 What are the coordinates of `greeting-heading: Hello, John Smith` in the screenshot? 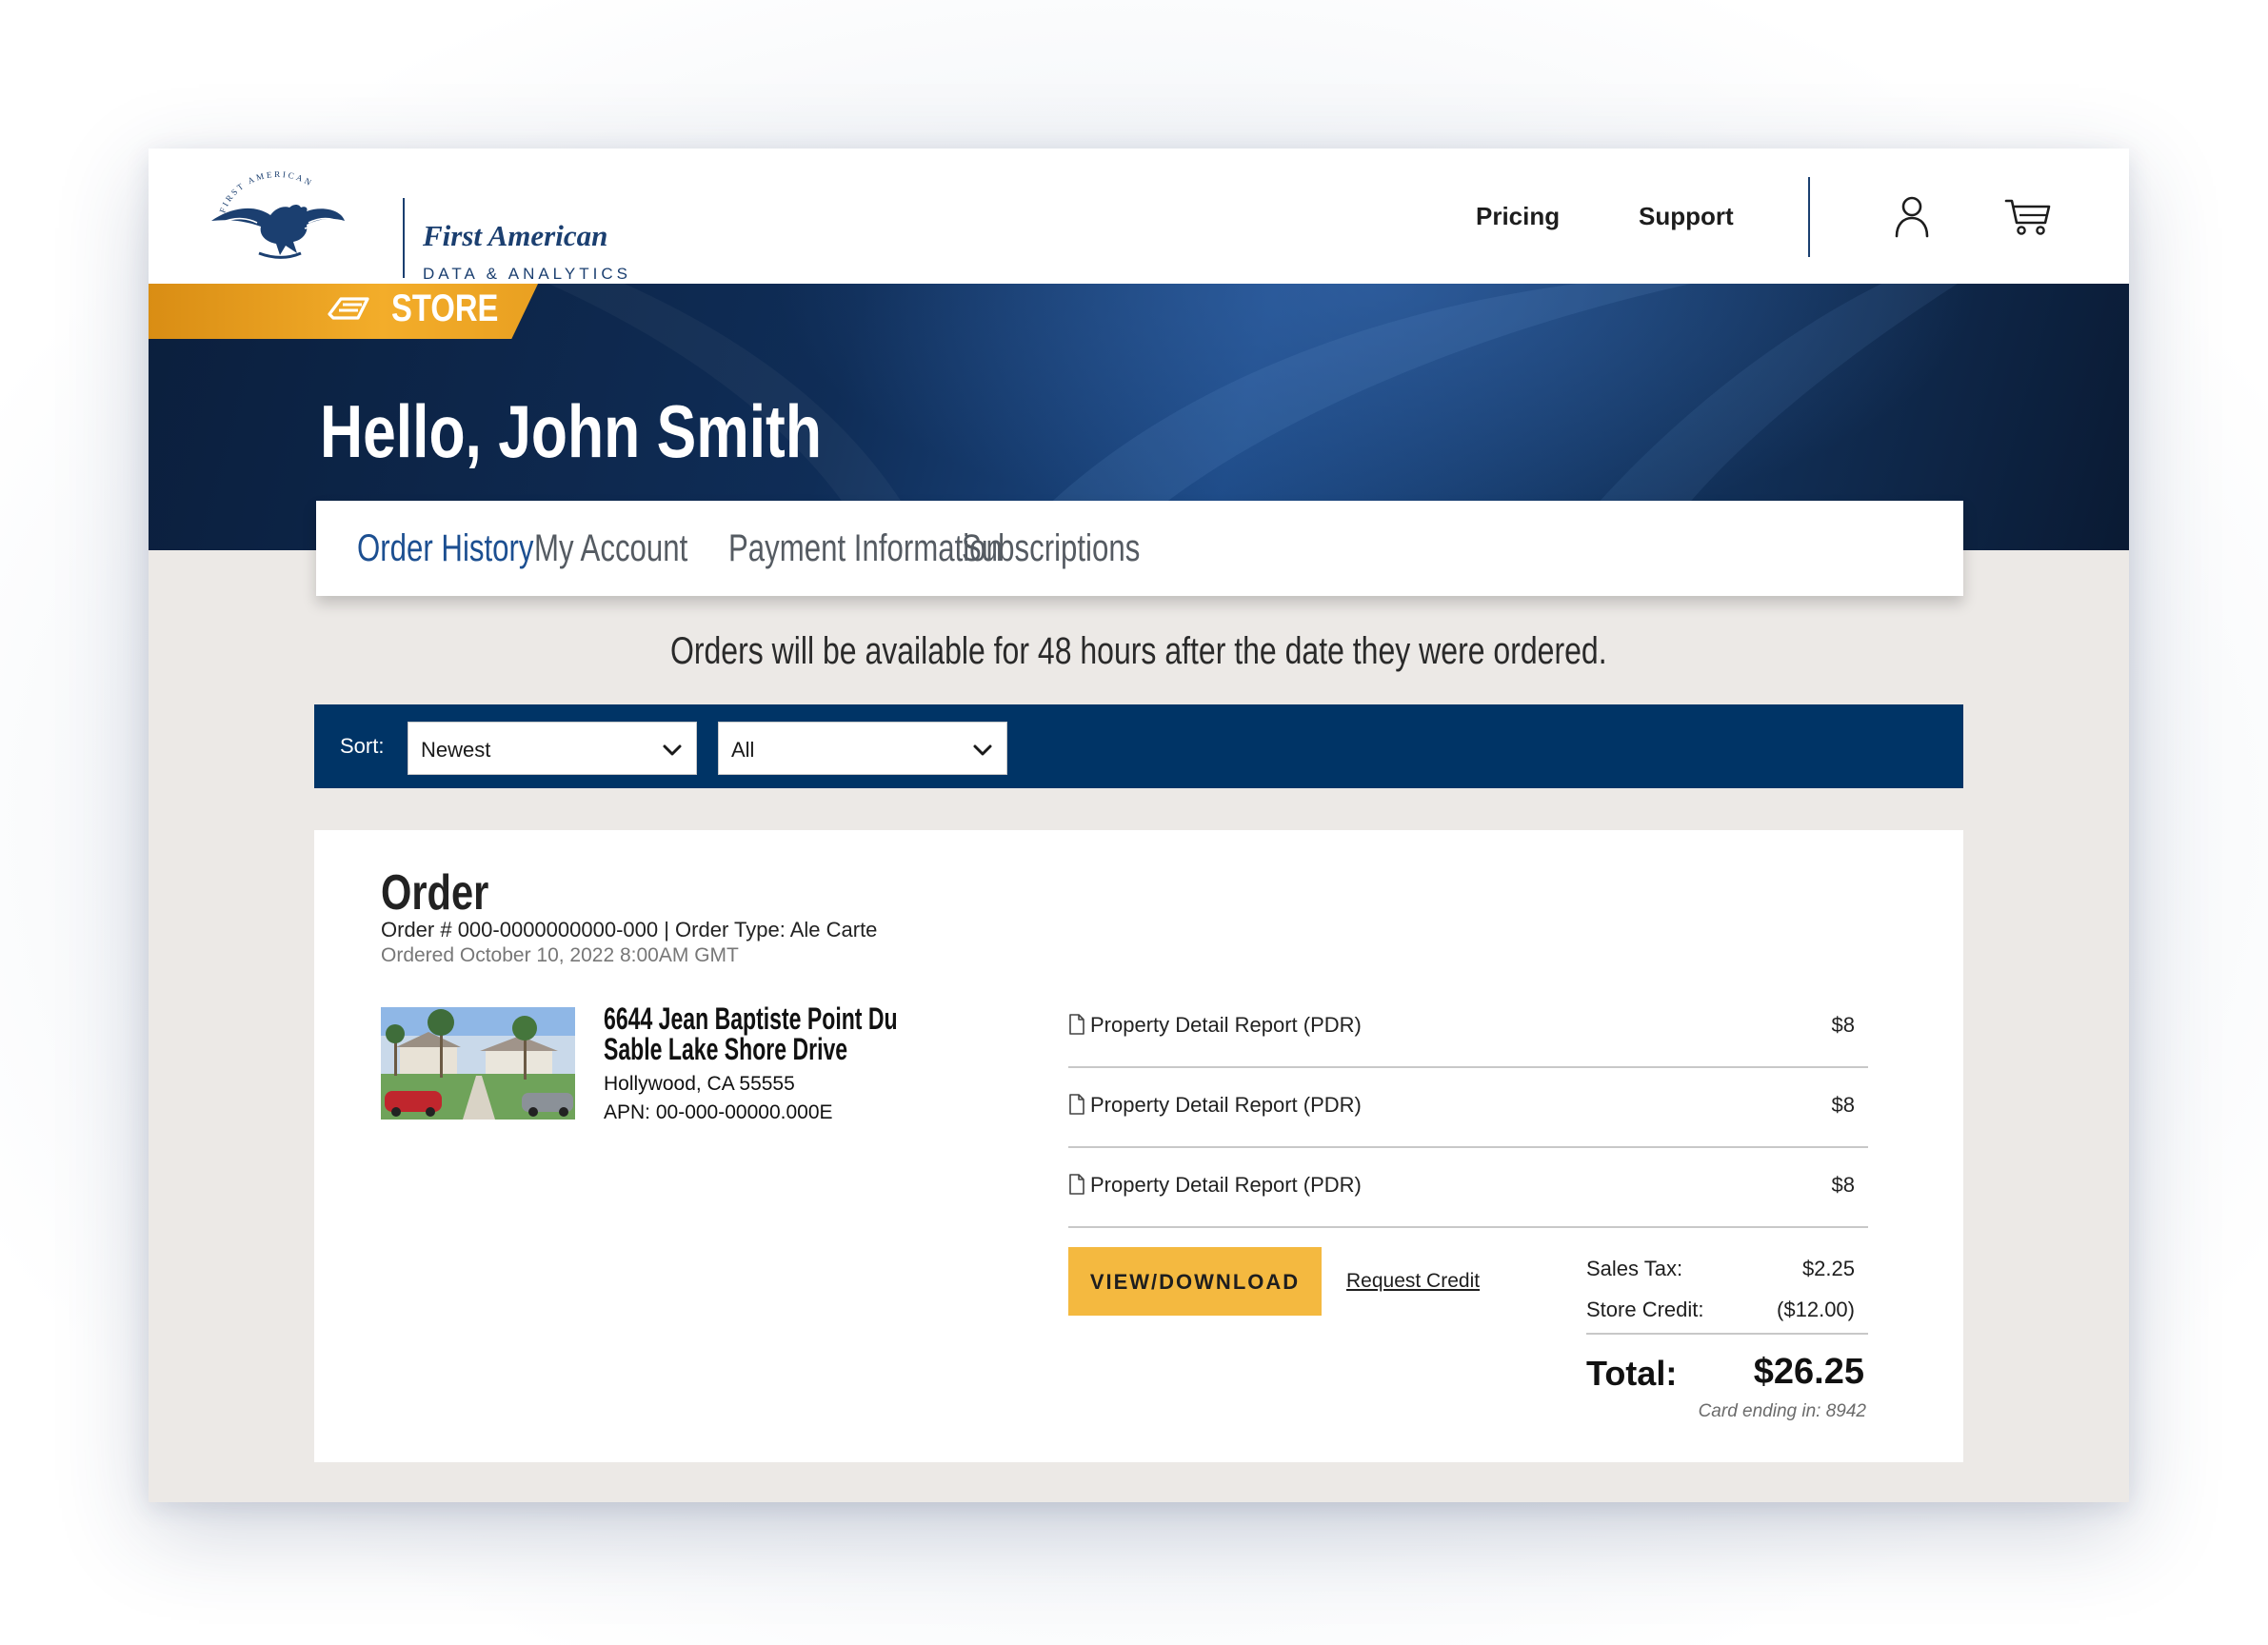 It's located at (571, 431).